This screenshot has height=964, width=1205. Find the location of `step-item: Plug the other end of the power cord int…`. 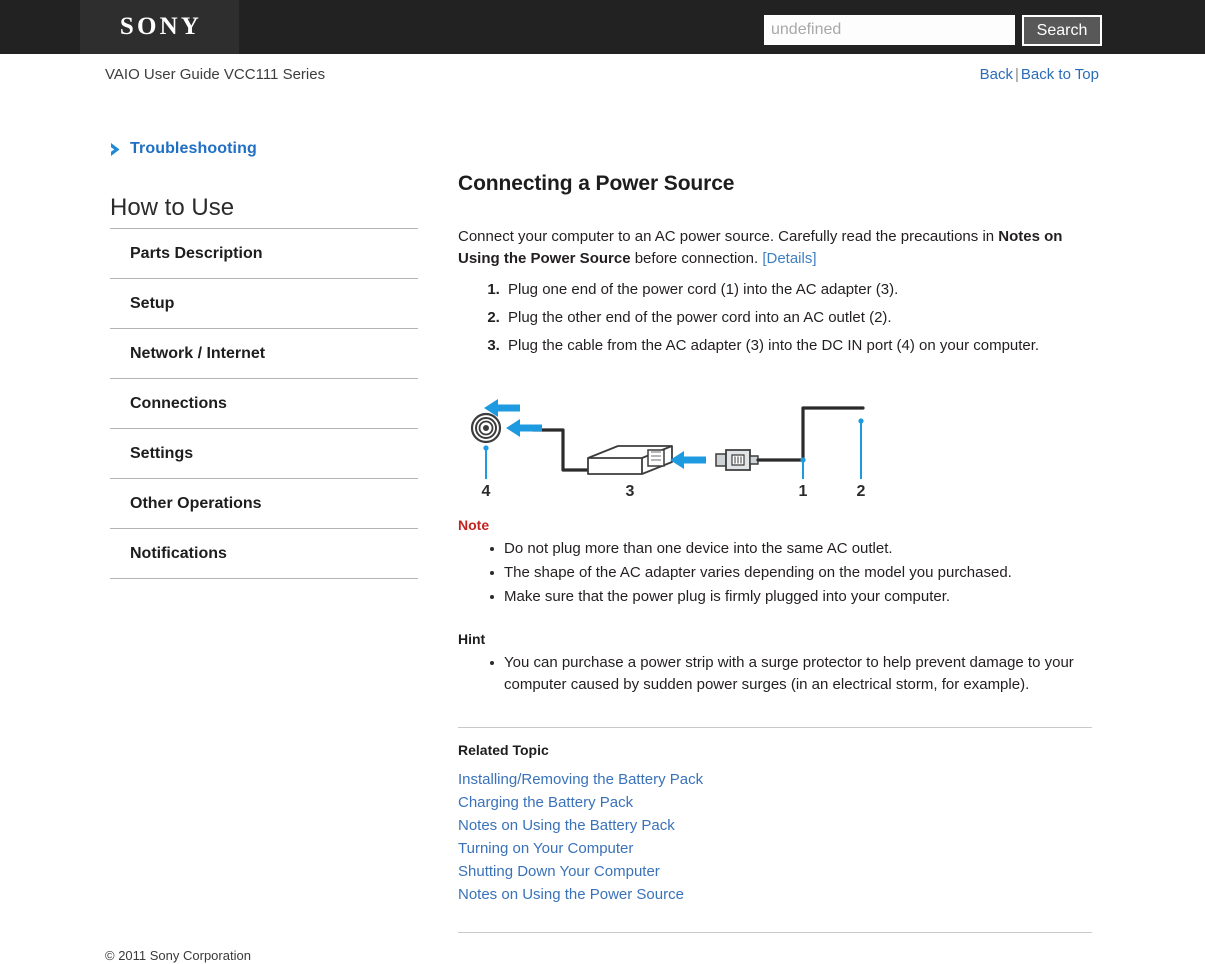

step-item: Plug the other end of the power cord int… is located at coordinates (798, 318).